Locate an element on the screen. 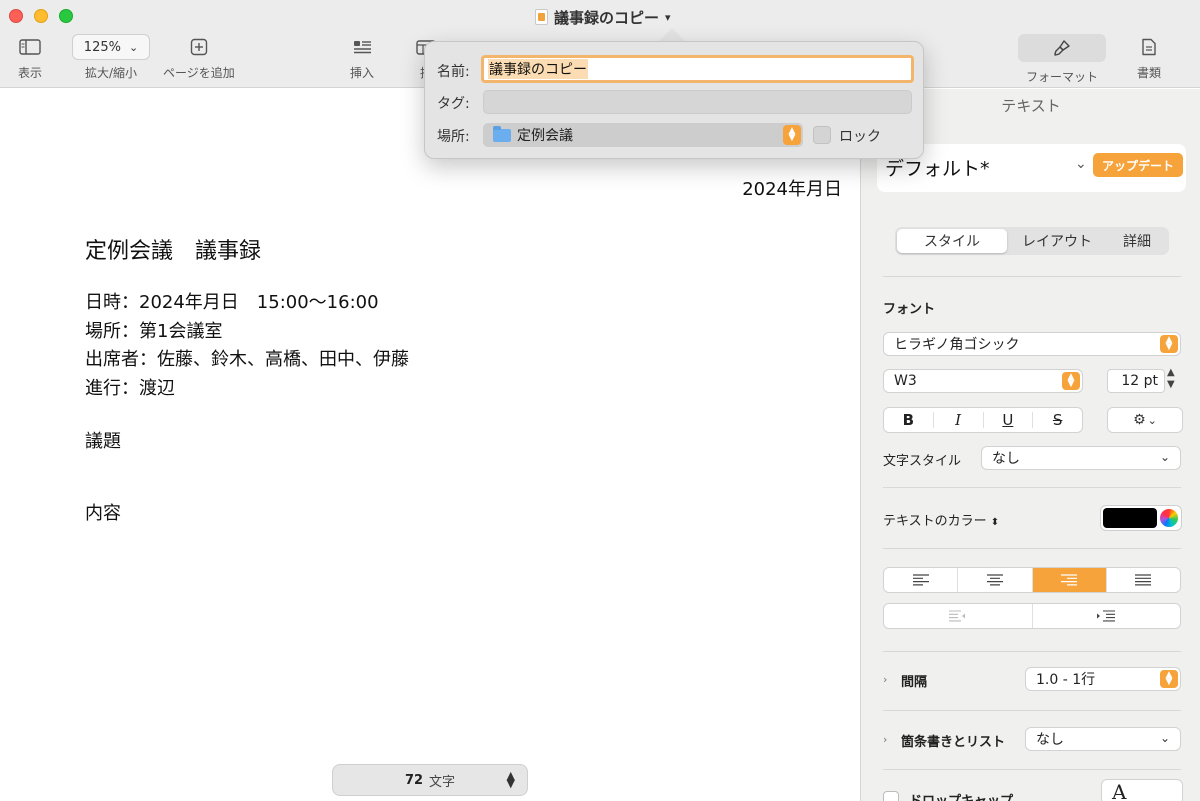 Image resolution: width=1200 pixels, height=801 pixels. detail-line: 進行：渡辺 is located at coordinates (247, 389).